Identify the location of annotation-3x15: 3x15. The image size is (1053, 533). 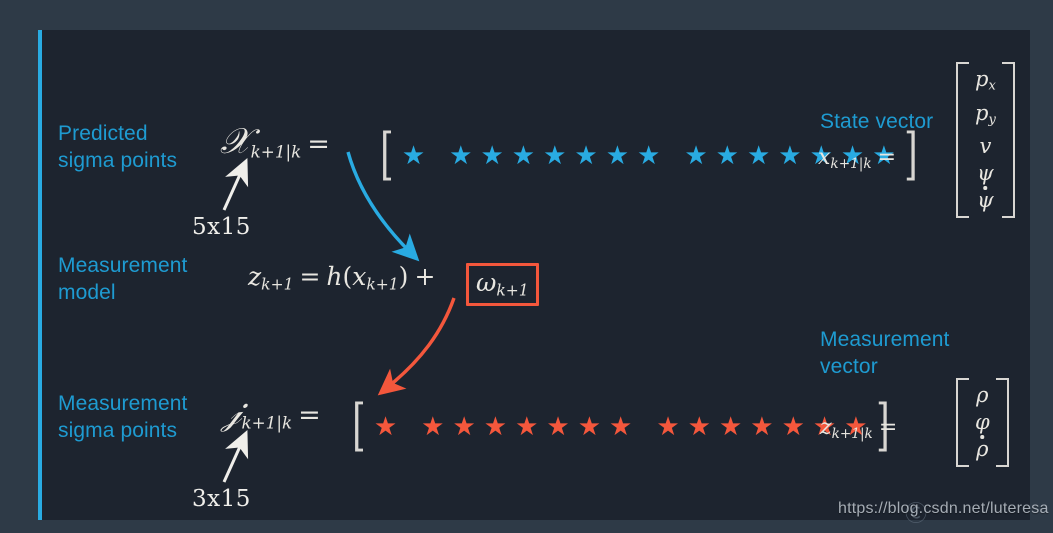
(221, 499).